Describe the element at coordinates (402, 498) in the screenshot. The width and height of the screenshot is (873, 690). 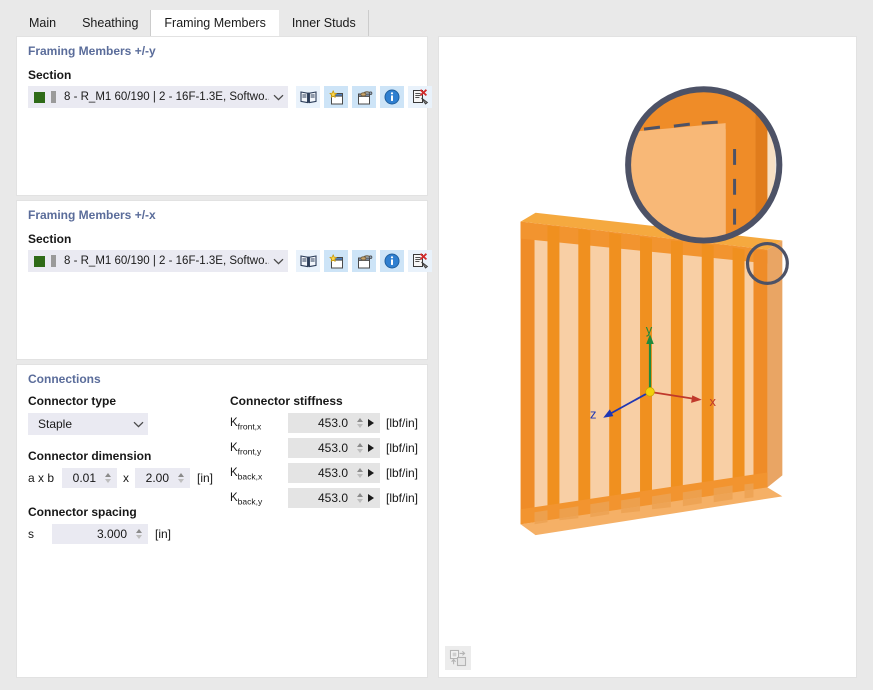
I see `stiffness-back-y-unit: [lbf/in]` at that location.